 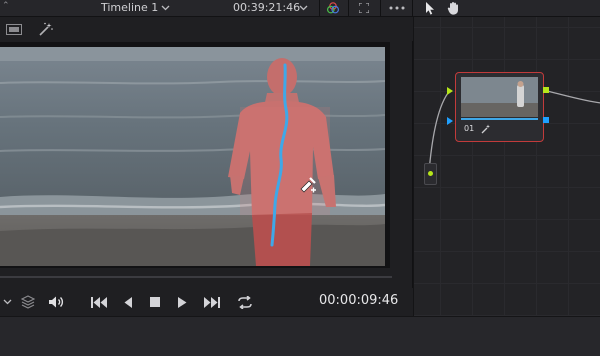 What do you see at coordinates (211, 302) in the screenshot?
I see `skip-end-icon` at bounding box center [211, 302].